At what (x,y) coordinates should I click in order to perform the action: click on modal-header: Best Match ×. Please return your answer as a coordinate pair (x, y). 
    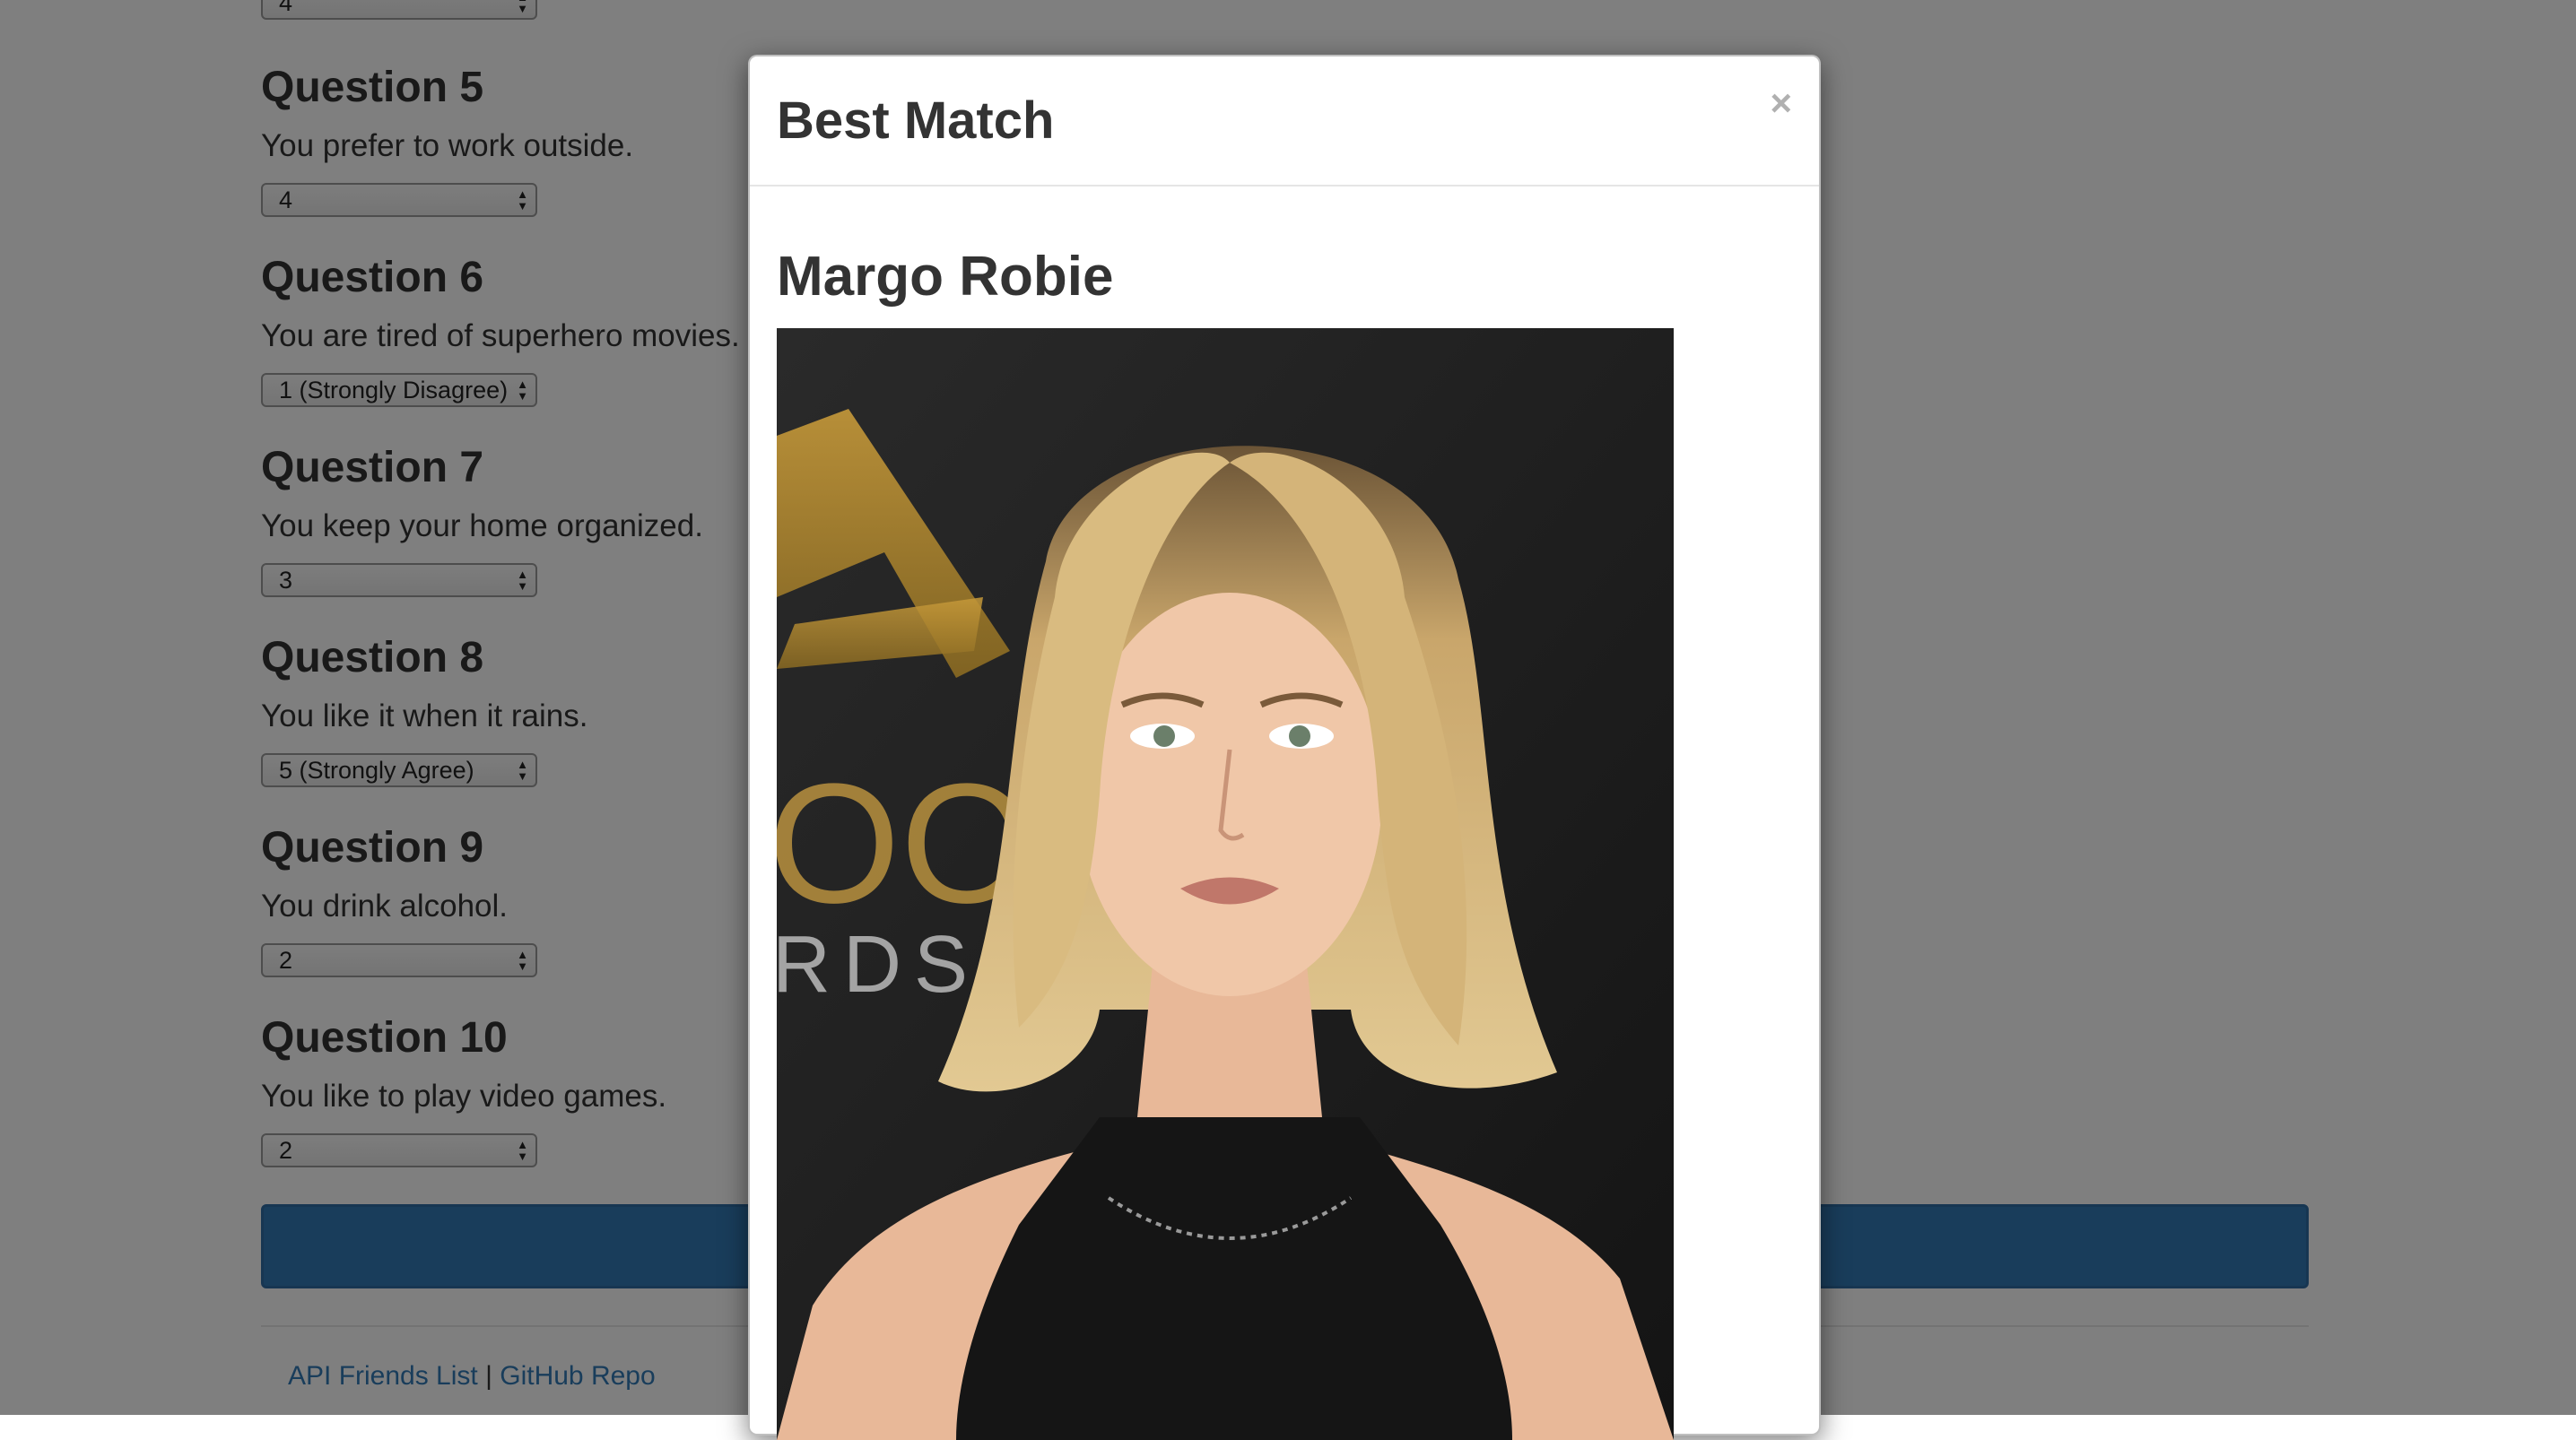
    Looking at the image, I should click on (1284, 121).